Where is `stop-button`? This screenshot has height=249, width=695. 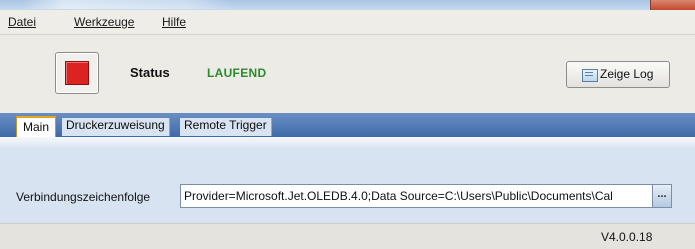
stop-button is located at coordinates (77, 73).